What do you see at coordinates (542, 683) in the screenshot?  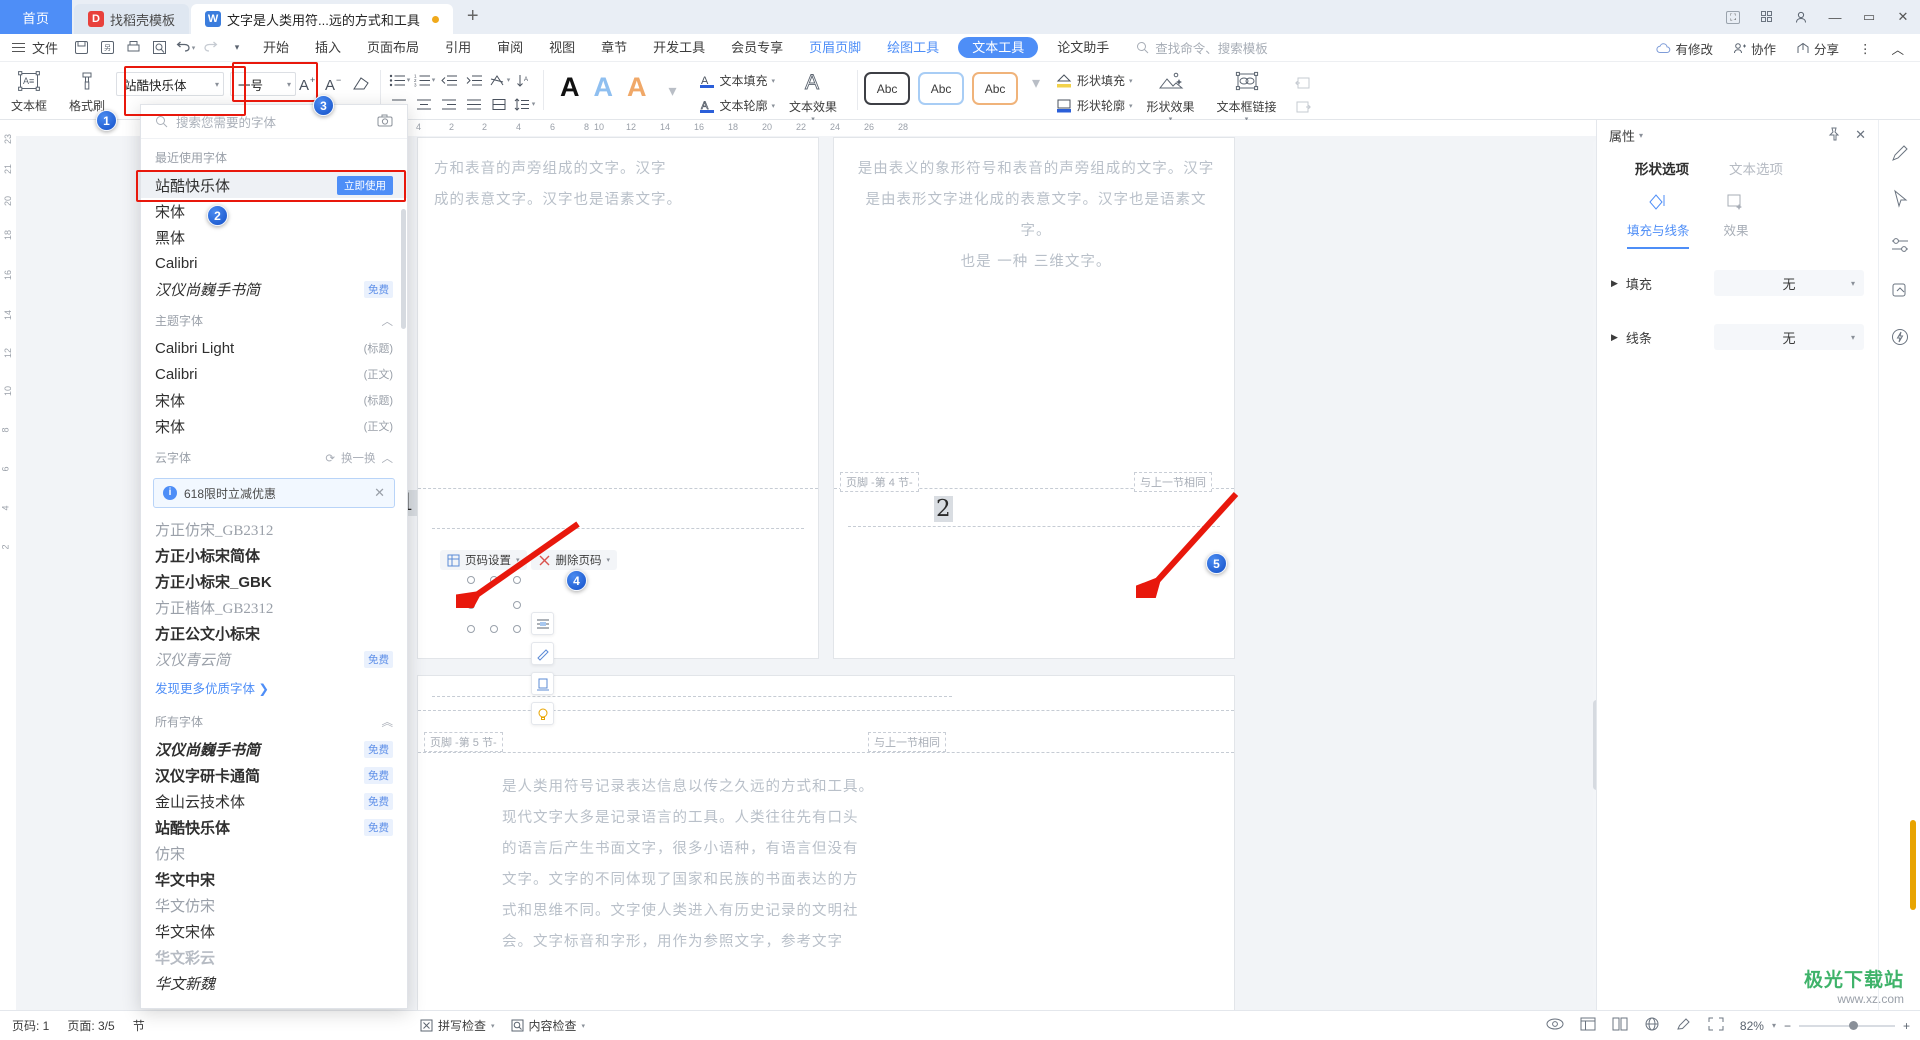 I see `wrap-text-button` at bounding box center [542, 683].